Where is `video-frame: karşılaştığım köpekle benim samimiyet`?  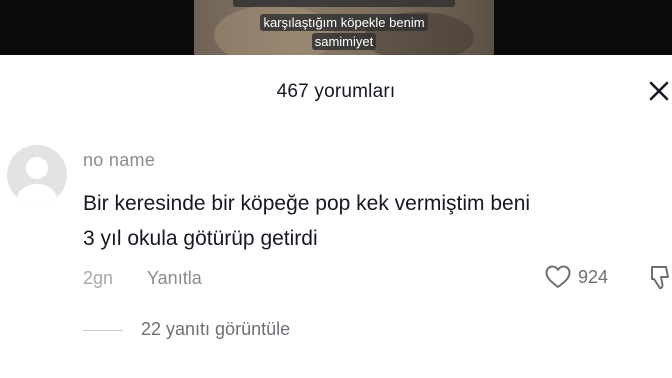 video-frame: karşılaştığım köpekle benim samimiyet is located at coordinates (344, 27).